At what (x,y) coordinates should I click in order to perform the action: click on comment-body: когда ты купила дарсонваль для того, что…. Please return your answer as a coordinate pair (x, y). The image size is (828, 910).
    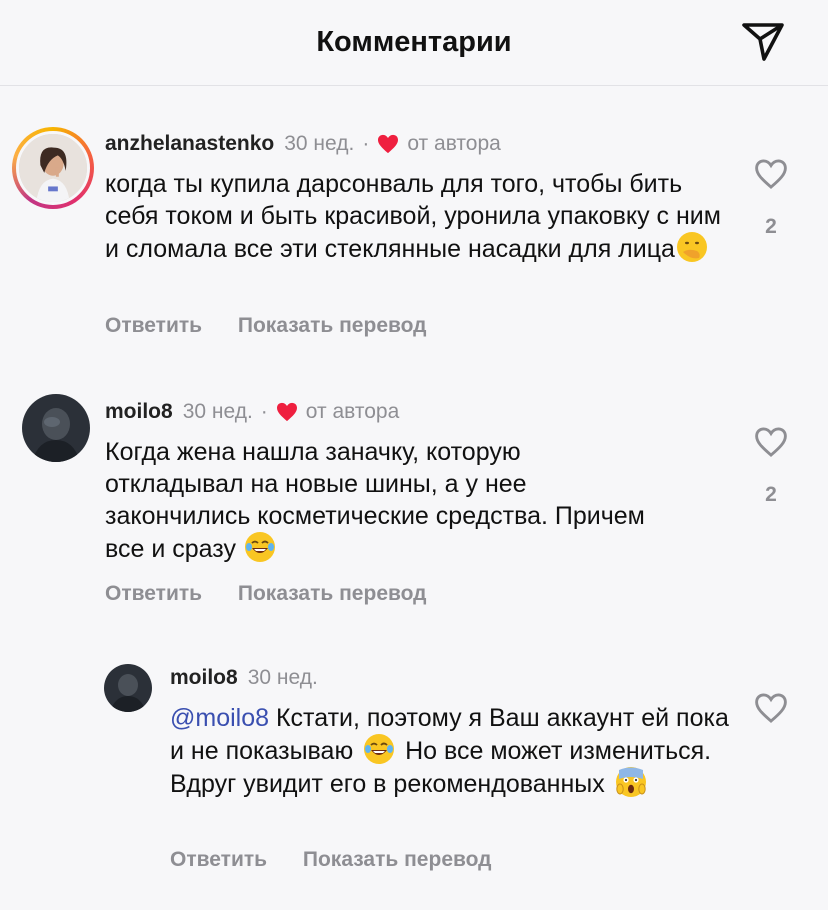
    Looking at the image, I should click on (413, 216).